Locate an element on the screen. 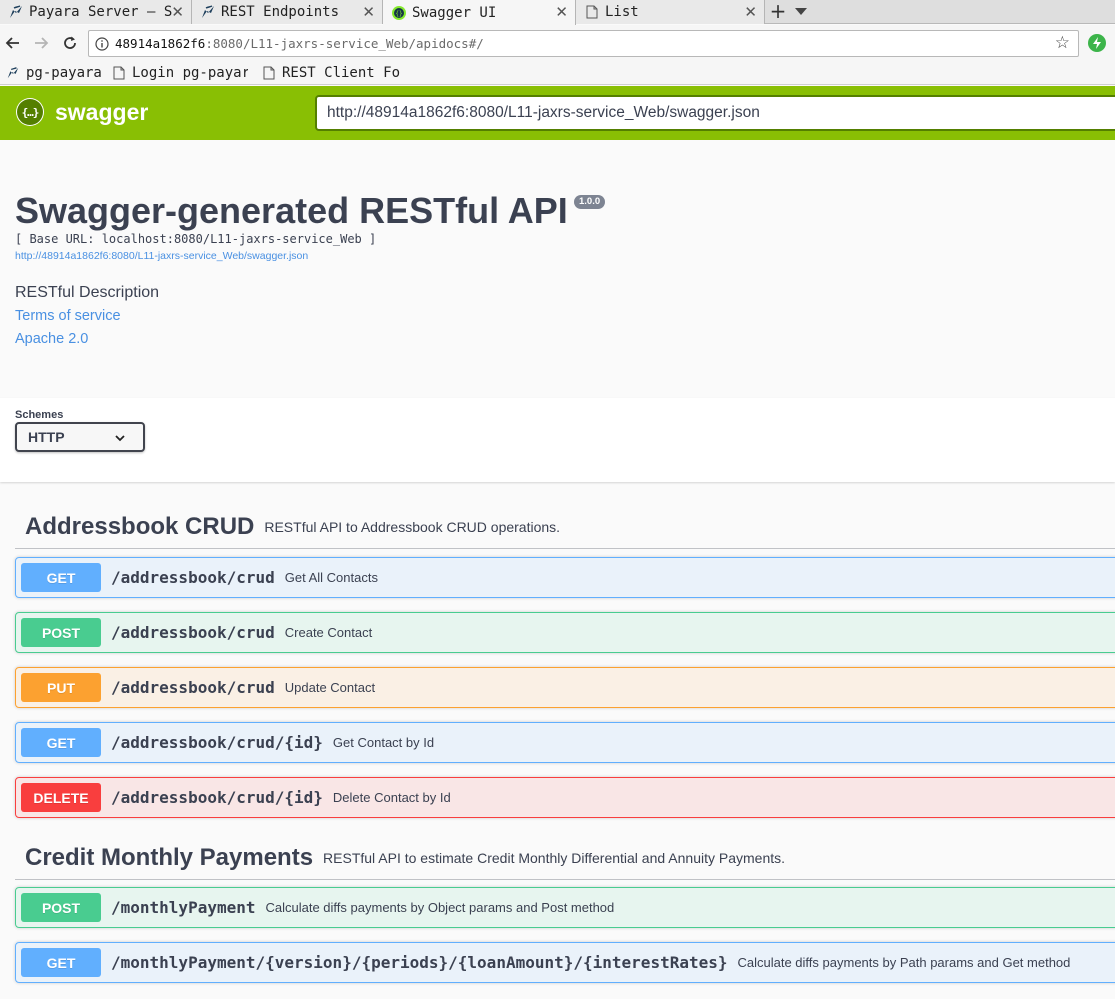 Image resolution: width=1115 pixels, height=999 pixels. url-path: :8080/L11-jaxrs-service_Web/apidocs#/ is located at coordinates (344, 43).